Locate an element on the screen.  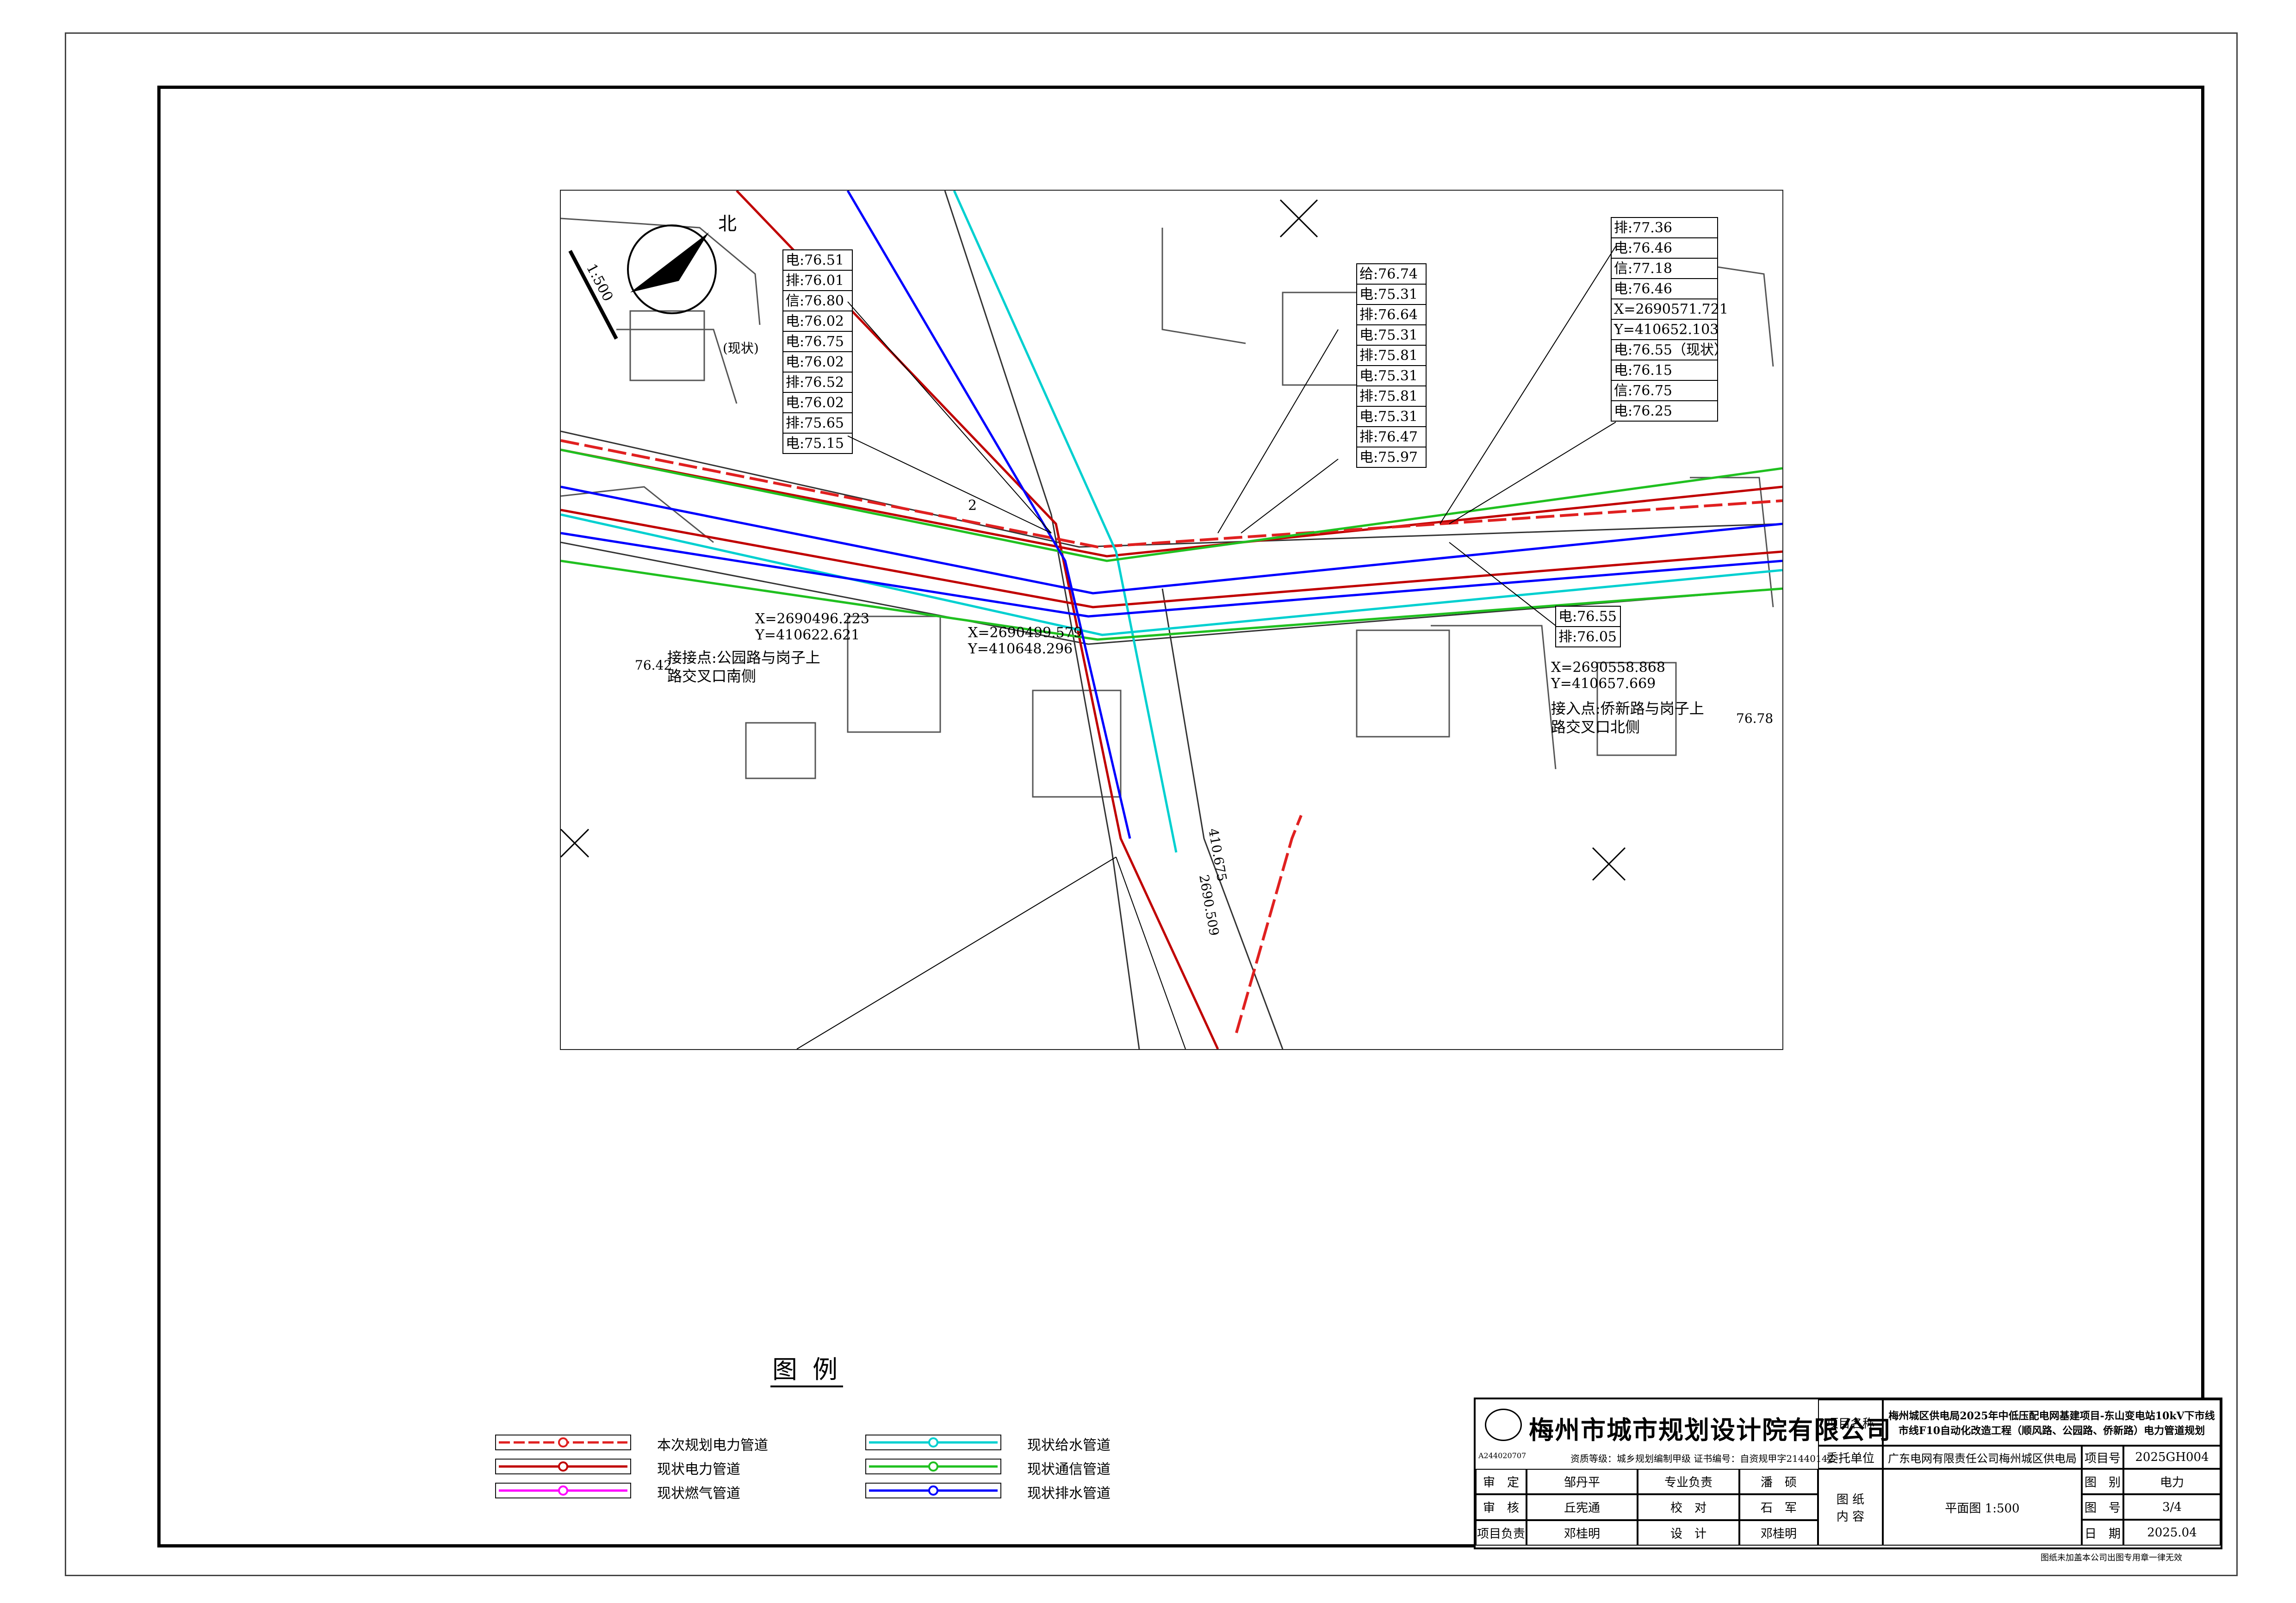
svg-text: 北 is located at coordinates (728, 224).